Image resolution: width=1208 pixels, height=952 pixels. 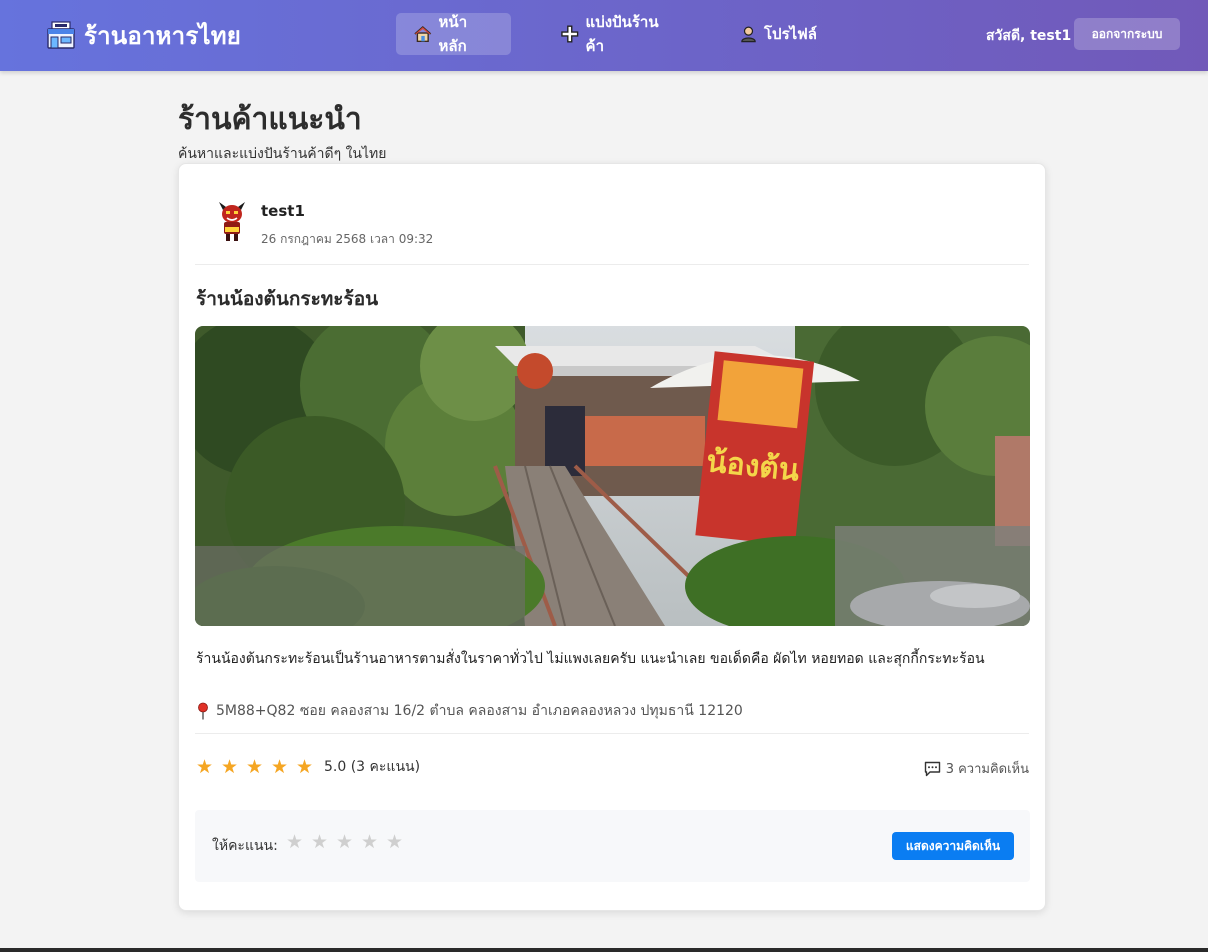 I want to click on rate-label: ให้คะแนน:, so click(x=245, y=846).